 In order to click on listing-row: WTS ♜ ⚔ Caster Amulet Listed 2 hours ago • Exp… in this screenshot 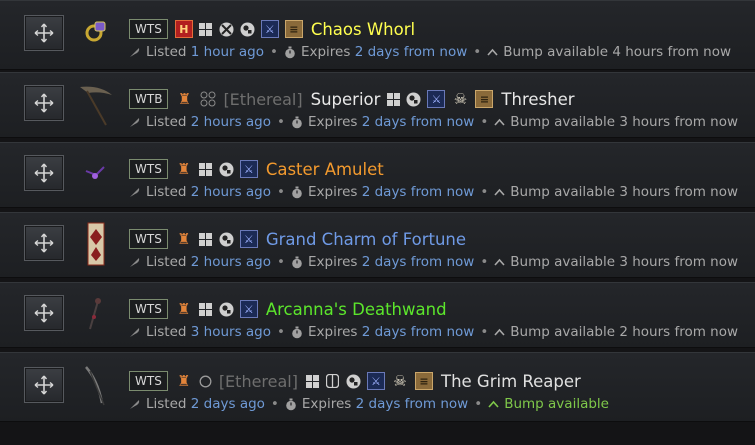, I will do `click(377, 175)`.